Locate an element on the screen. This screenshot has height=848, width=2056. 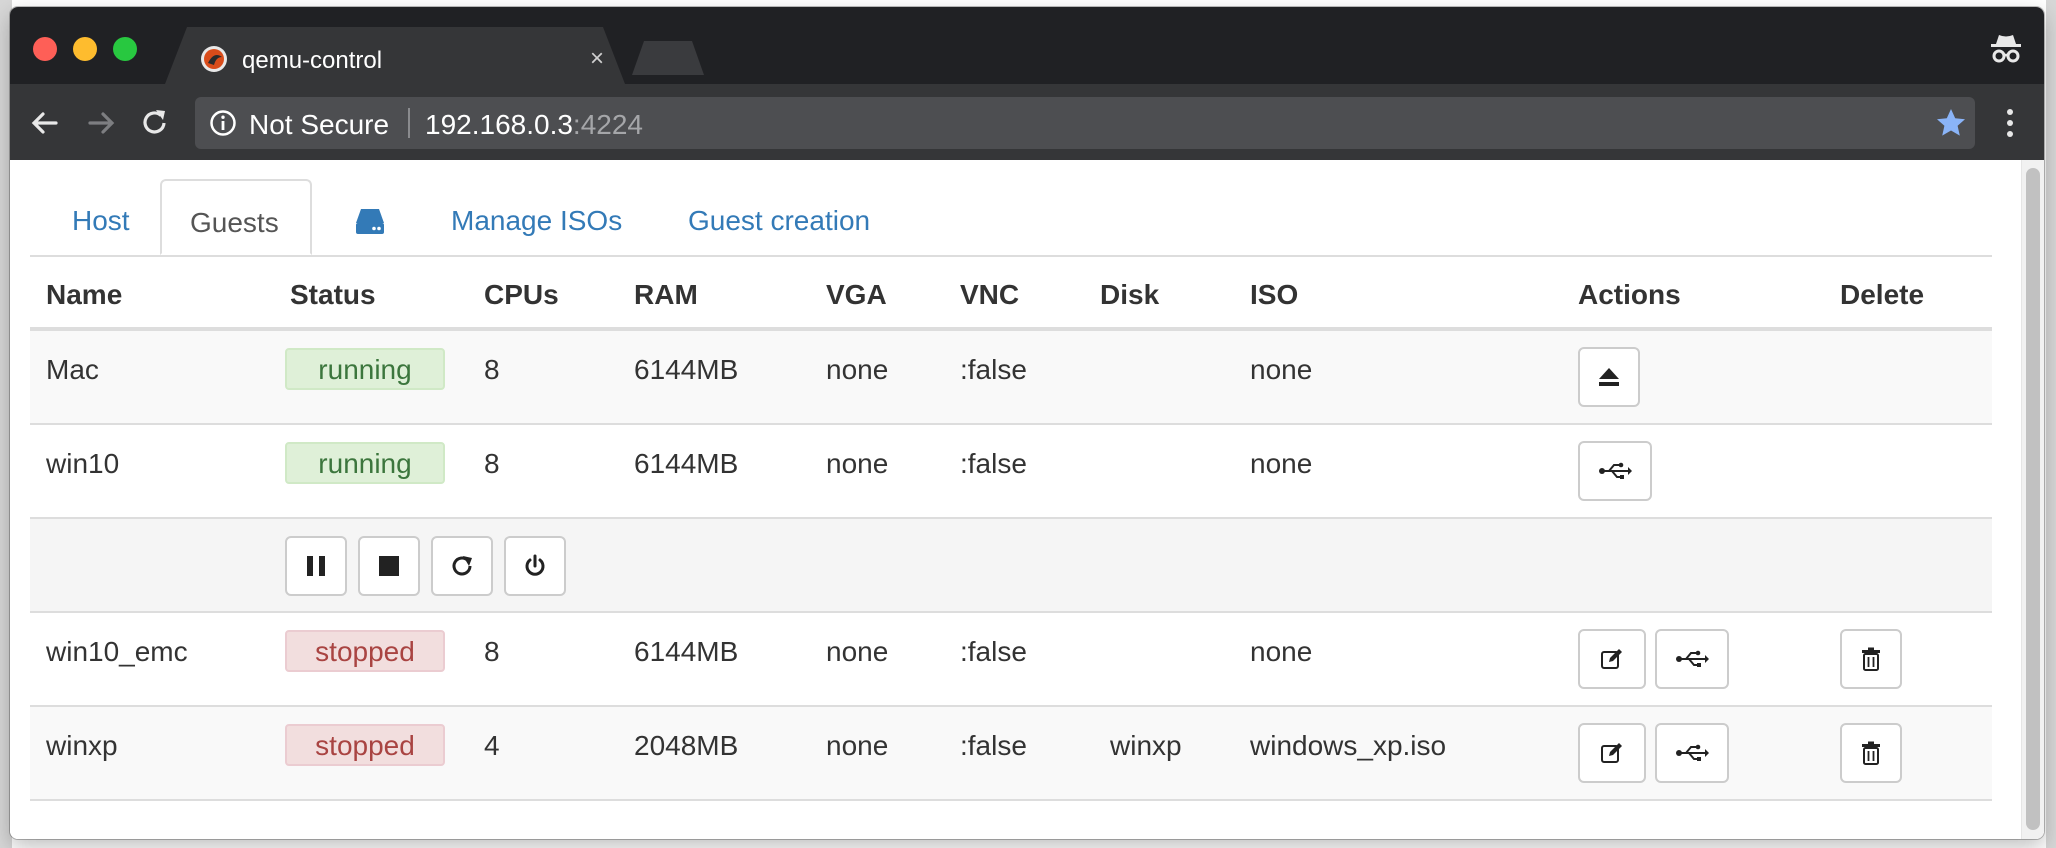
guest-disk: winxp is located at coordinates (1146, 745).